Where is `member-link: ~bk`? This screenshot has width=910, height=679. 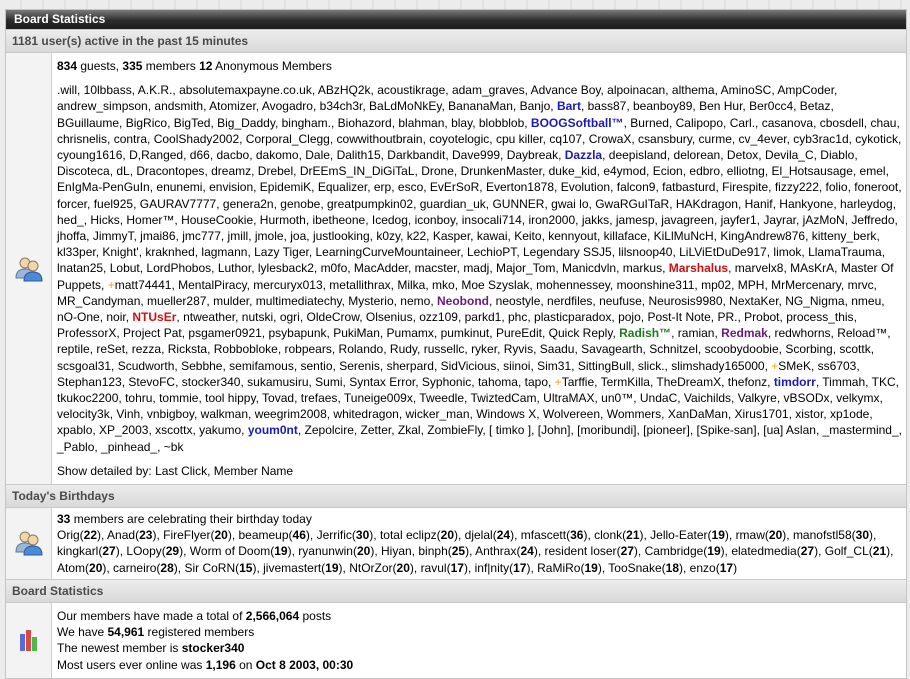
member-link: ~bk is located at coordinates (174, 447).